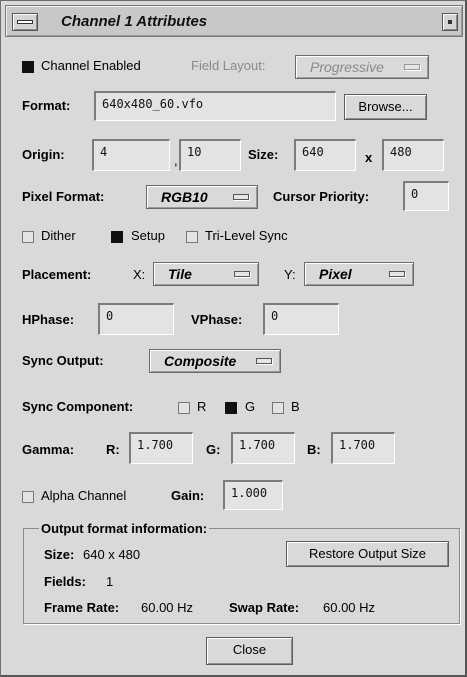 The image size is (467, 677). Describe the element at coordinates (314, 449) in the screenshot. I see `gamma-b-label: B:` at that location.